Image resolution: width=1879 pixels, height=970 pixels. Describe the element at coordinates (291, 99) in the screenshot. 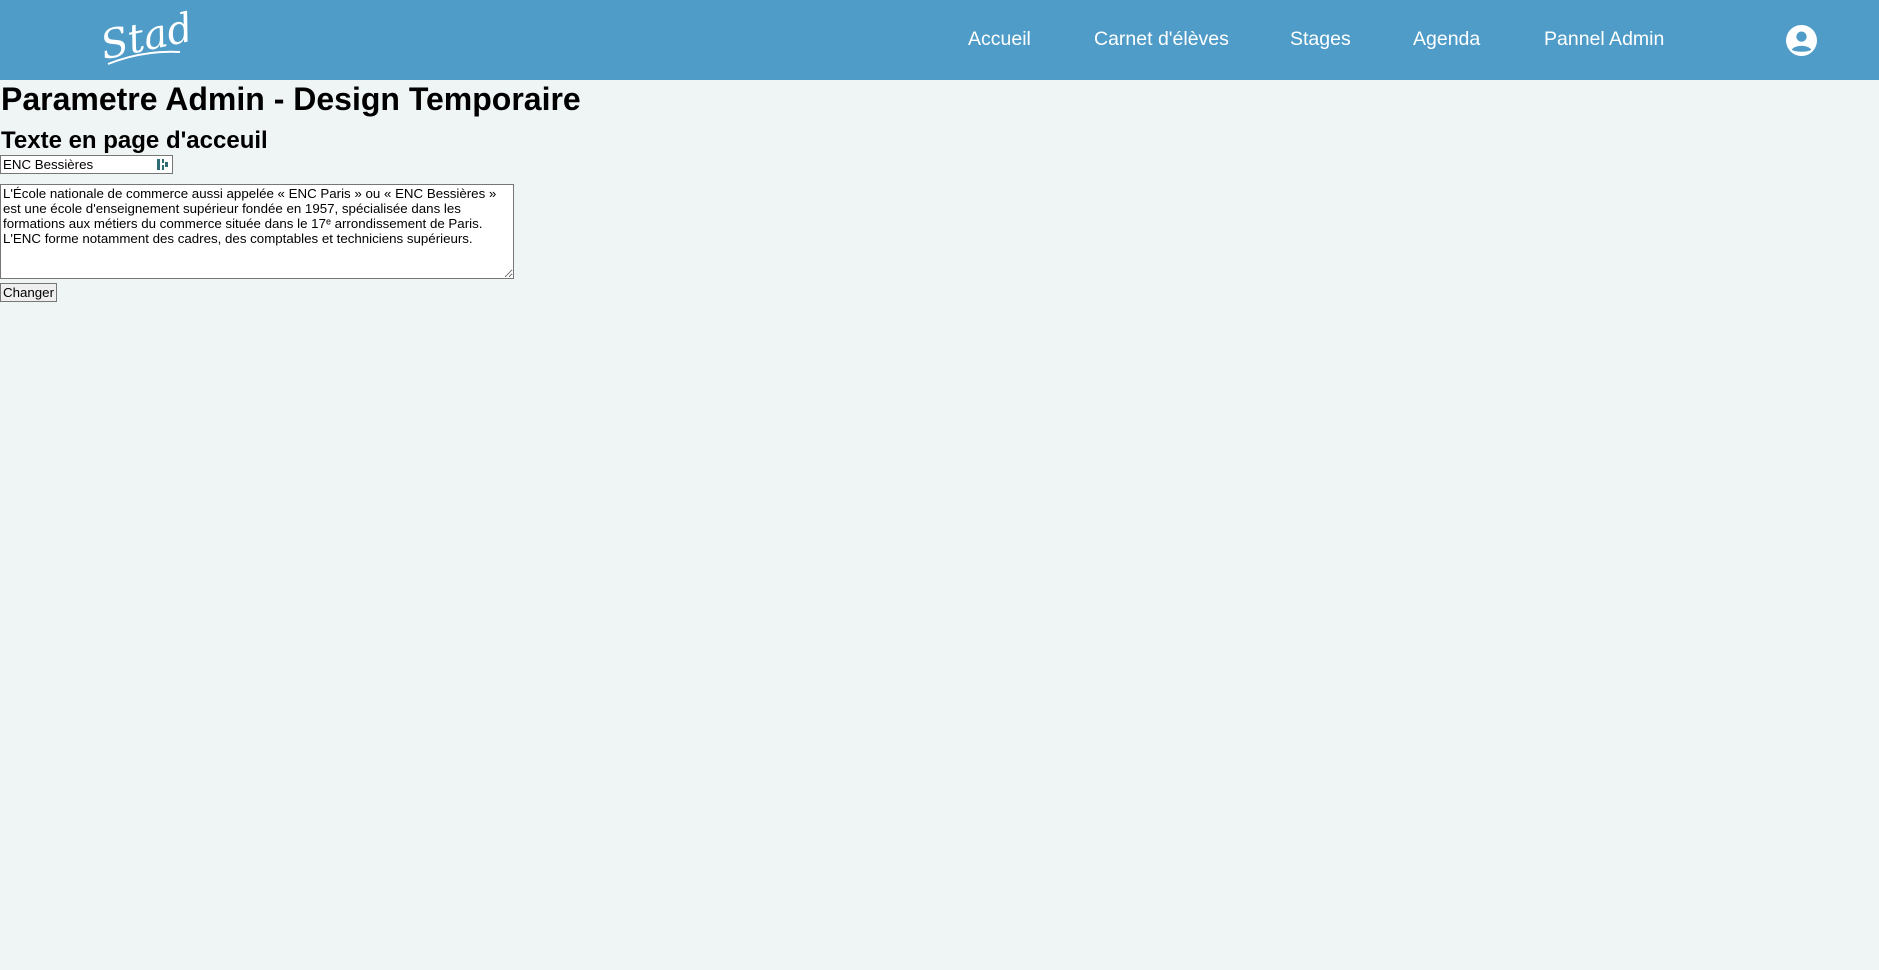

I see `page-title: Parametre Admin - Design Temporaire` at that location.